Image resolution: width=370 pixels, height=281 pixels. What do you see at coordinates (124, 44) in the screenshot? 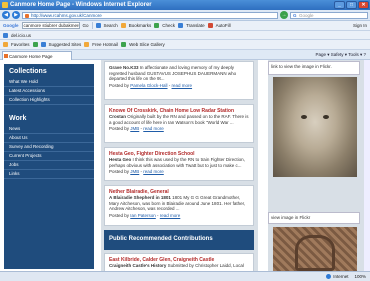
I see `web-slice-icon` at bounding box center [124, 44].